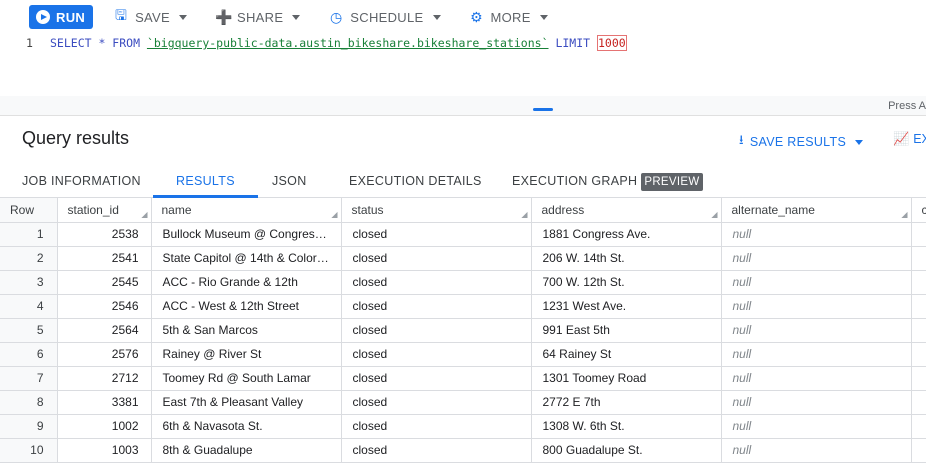  I want to click on station-id-cell: 2576, so click(104, 354).